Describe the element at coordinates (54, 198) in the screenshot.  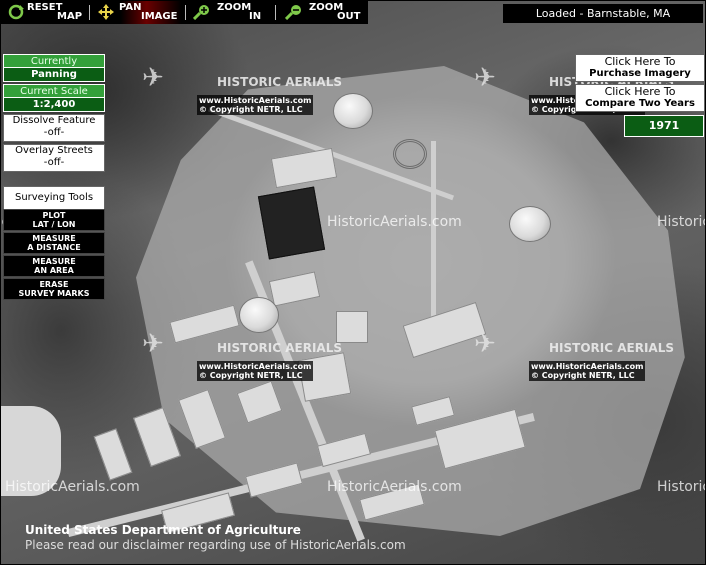
I see `surveying-tools-header: Surveying Tools` at that location.